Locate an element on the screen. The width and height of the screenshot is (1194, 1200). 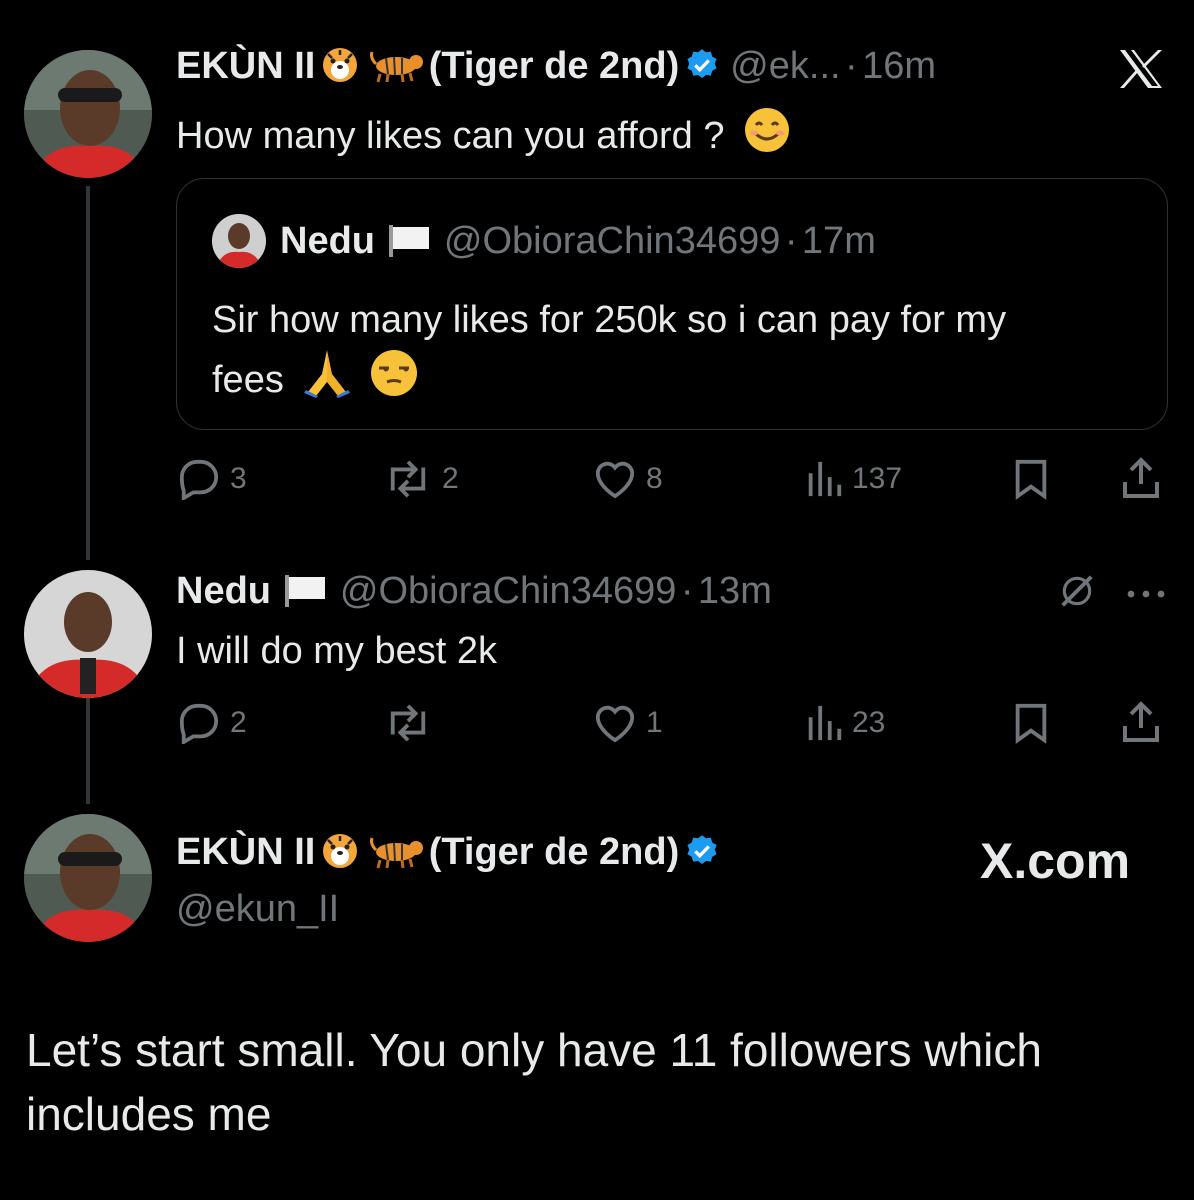
quote-header: Nedu @ObioraChin34699 · 17m is located at coordinates (578, 241).